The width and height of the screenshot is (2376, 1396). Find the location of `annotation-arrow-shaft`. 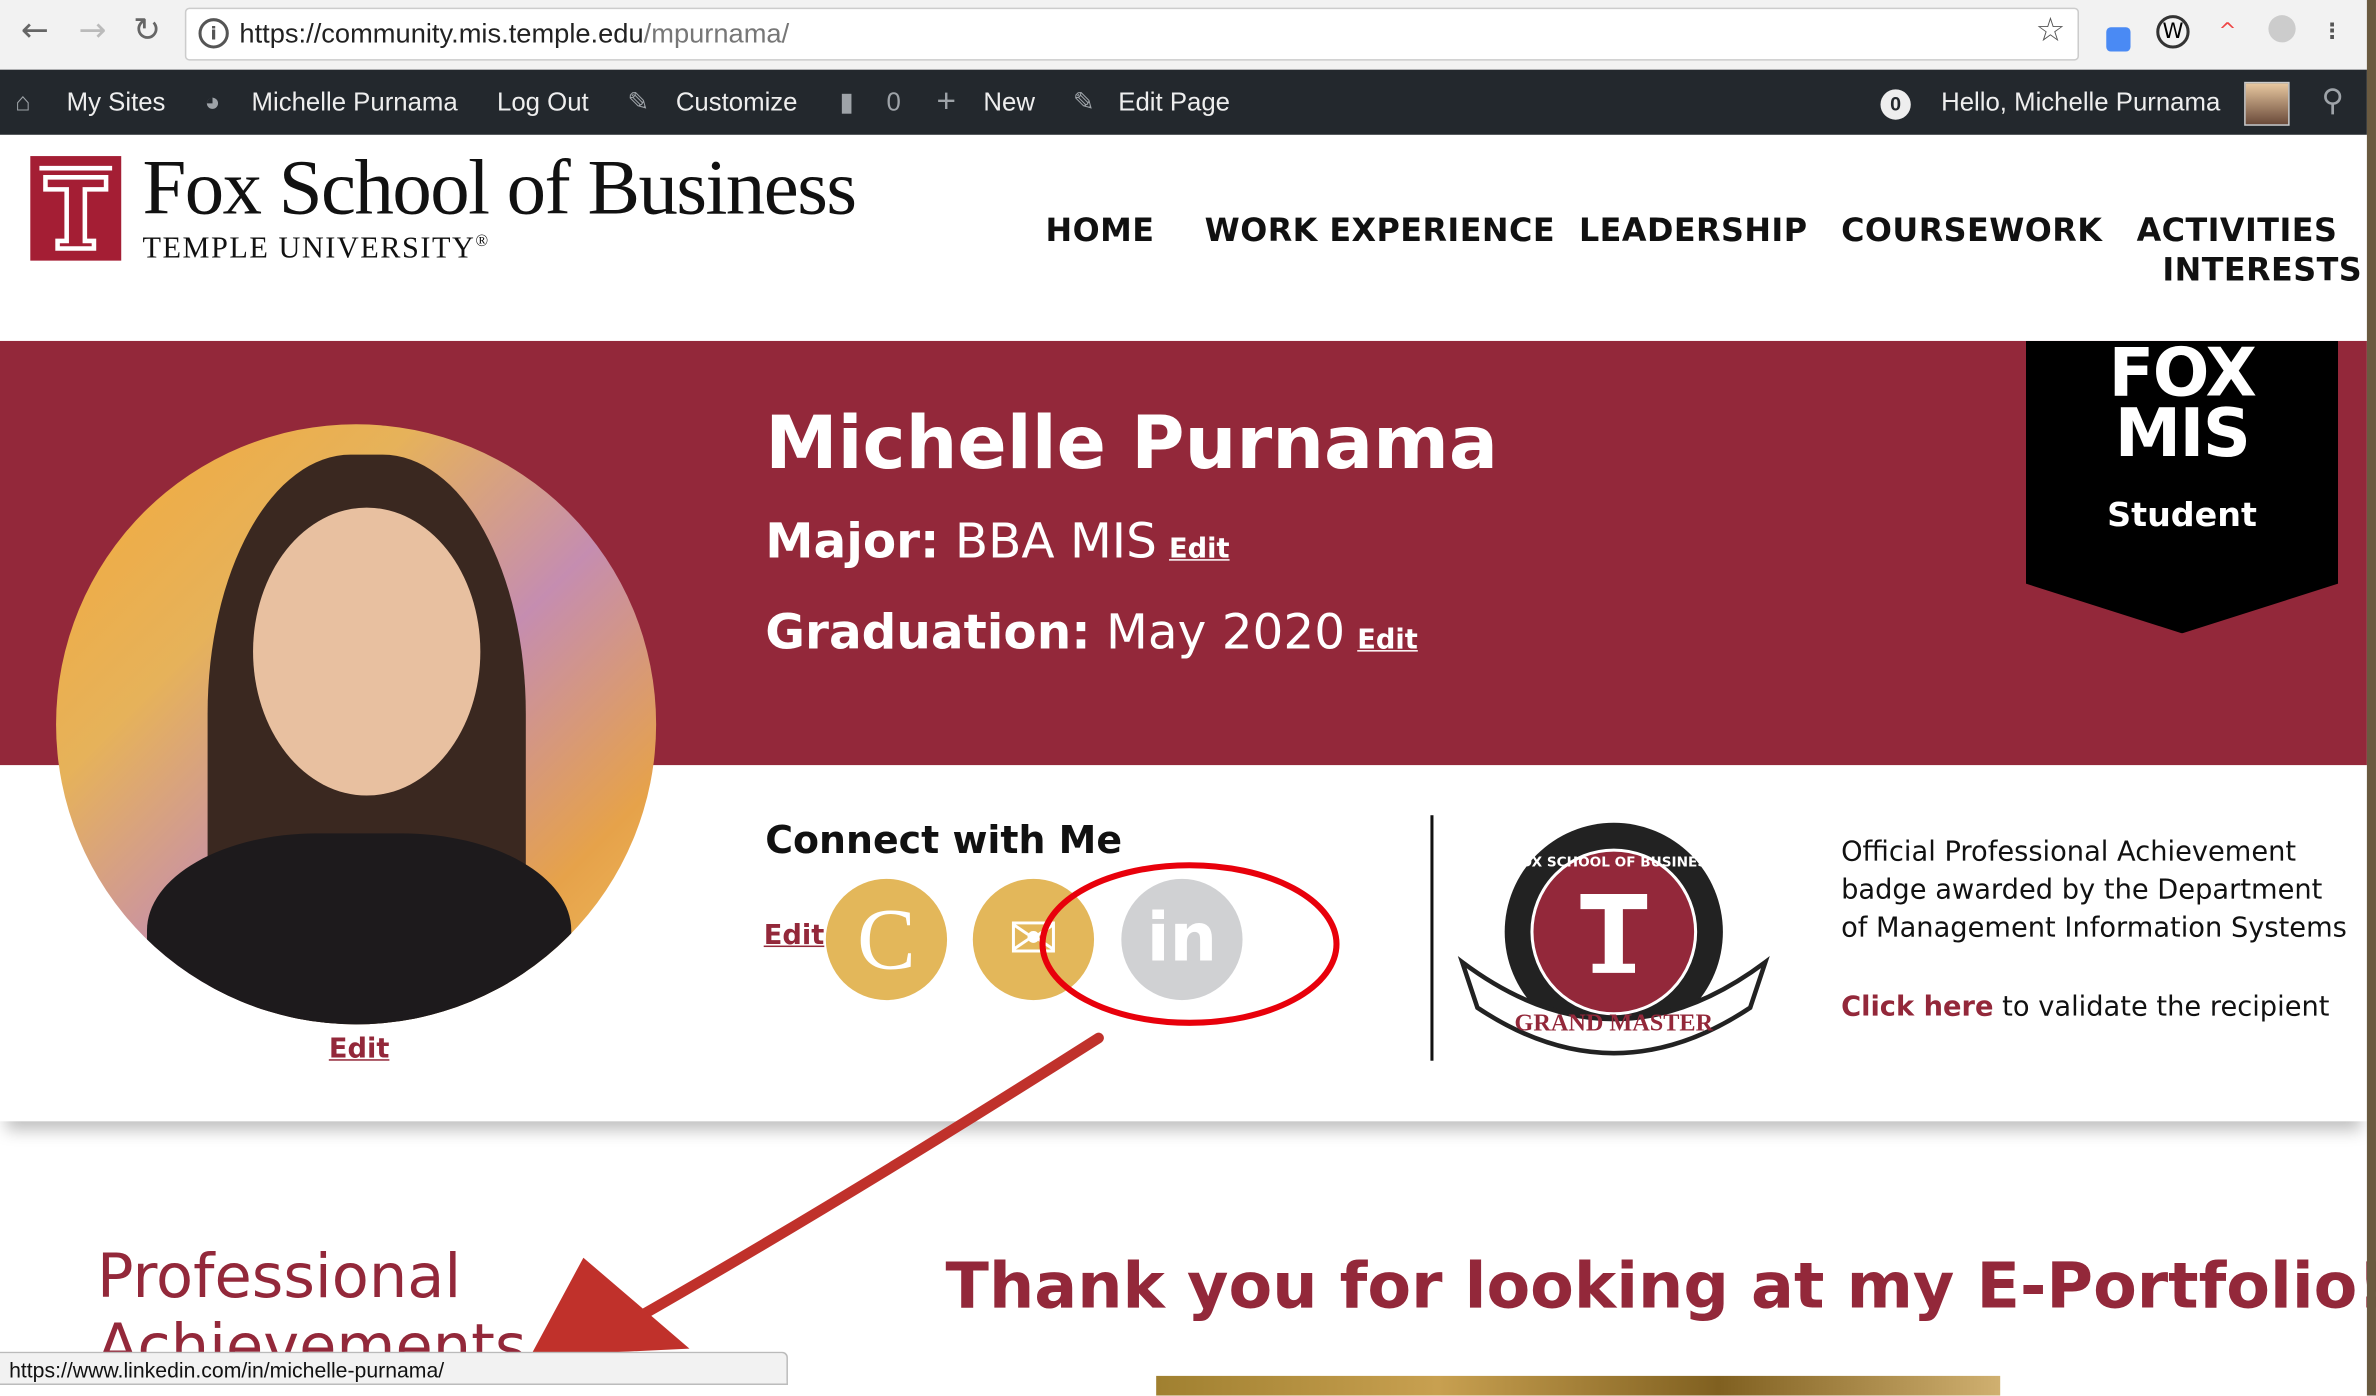

annotation-arrow-shaft is located at coordinates (867, 1178).